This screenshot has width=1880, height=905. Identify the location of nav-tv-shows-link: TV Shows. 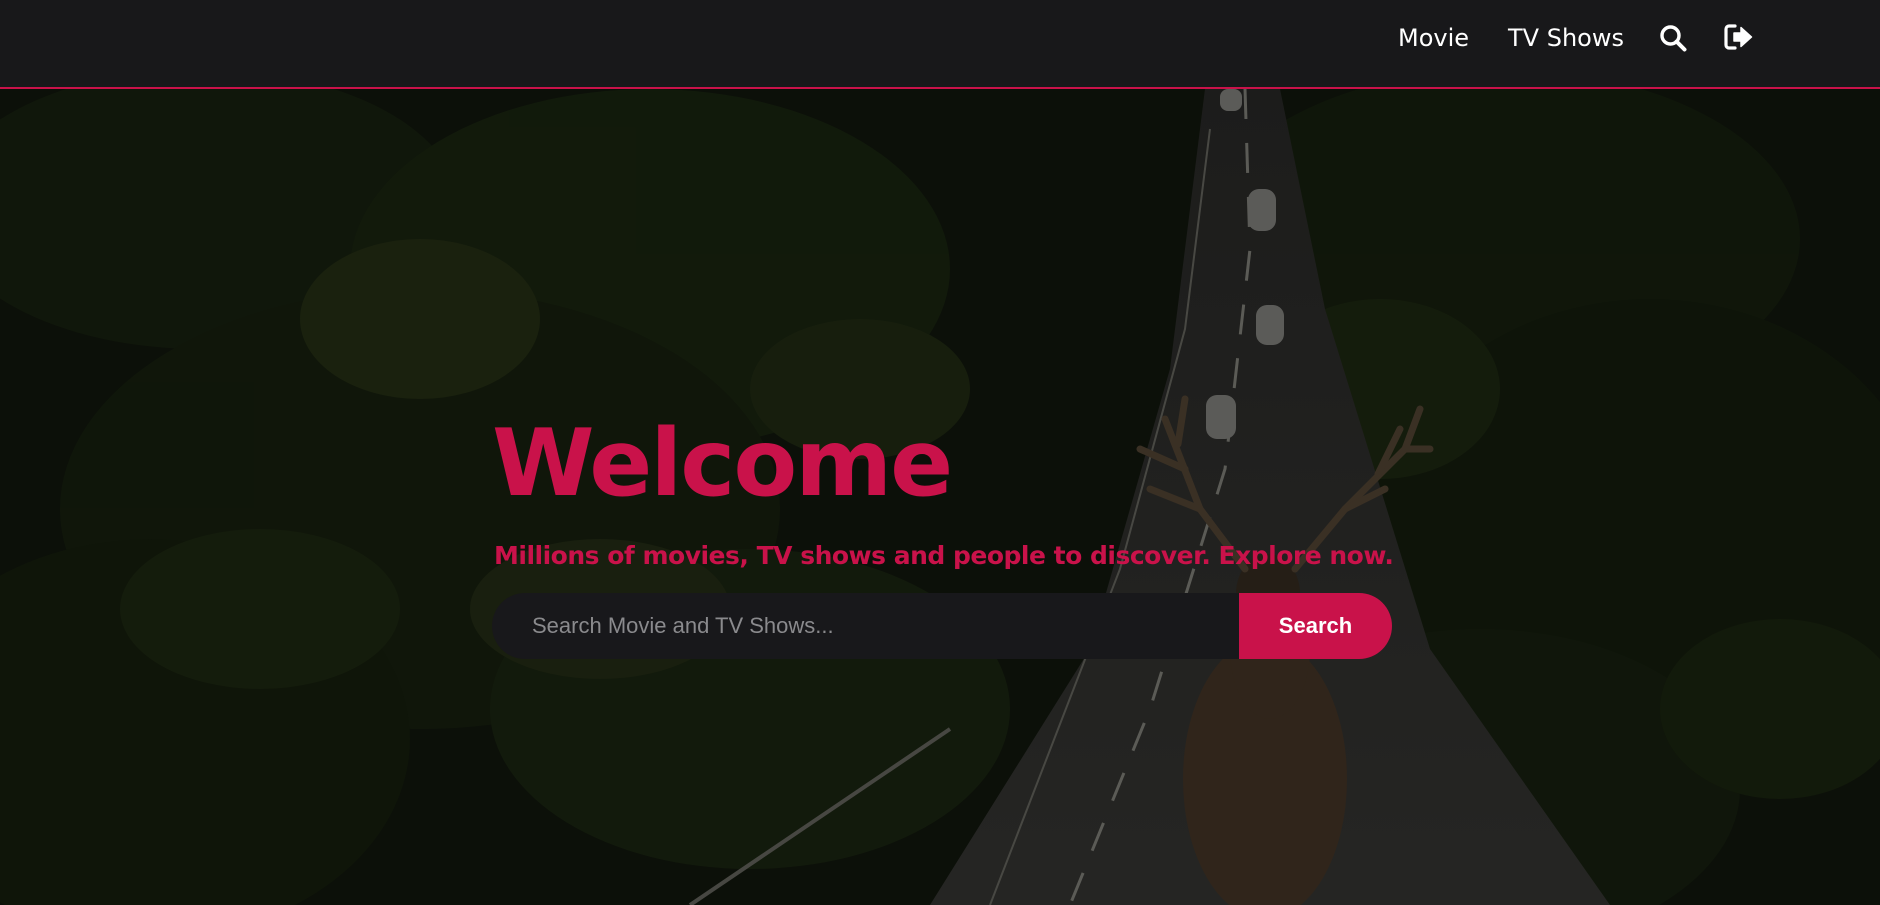
(1566, 38).